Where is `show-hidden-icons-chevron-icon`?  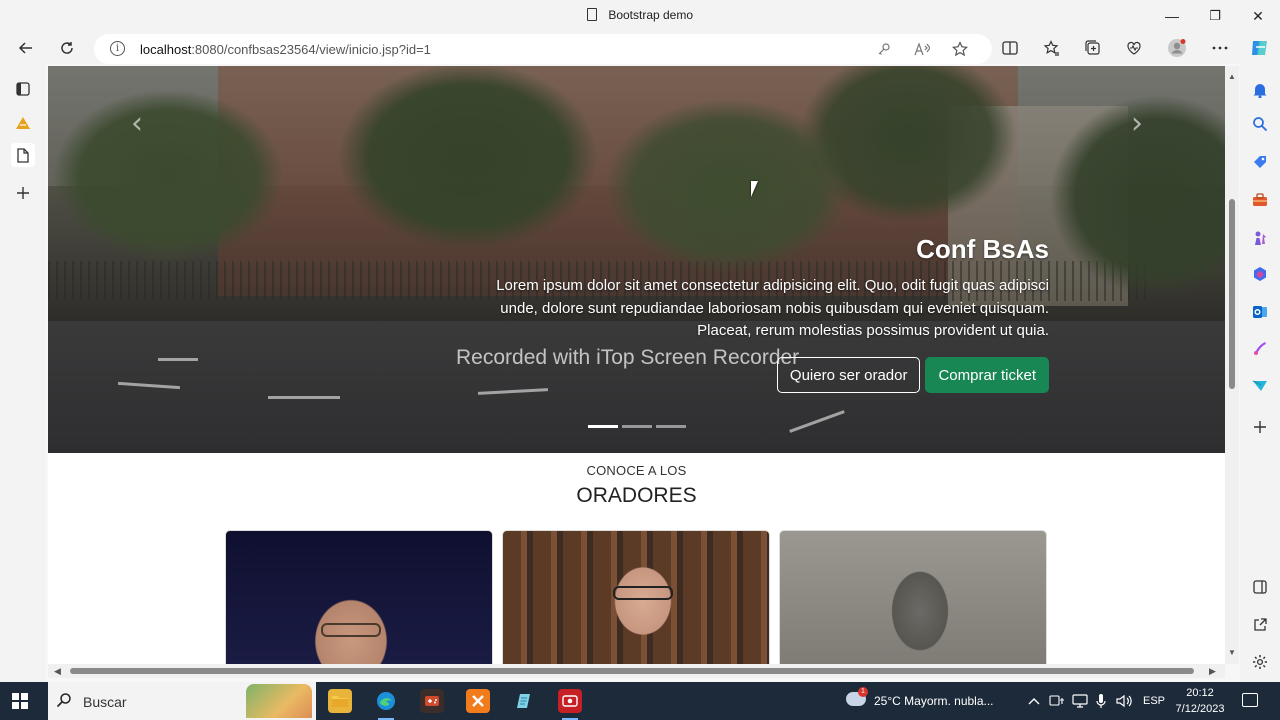
show-hidden-icons-chevron-icon is located at coordinates (1034, 701).